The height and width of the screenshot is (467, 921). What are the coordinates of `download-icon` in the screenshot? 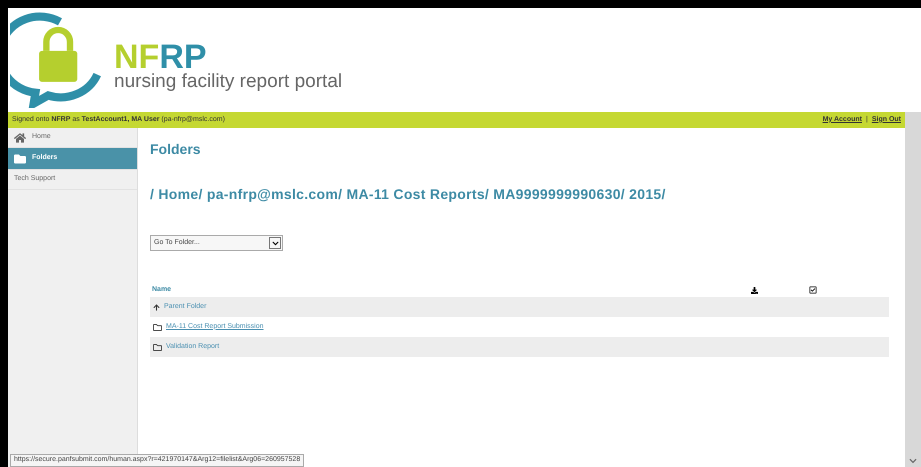 It's located at (754, 290).